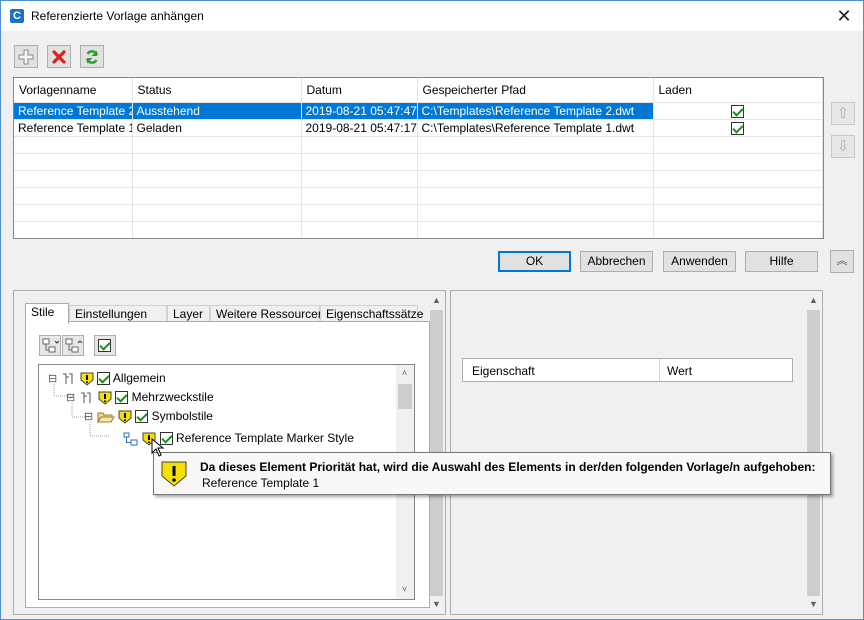  I want to click on mouse-cursor-icon, so click(158, 447).